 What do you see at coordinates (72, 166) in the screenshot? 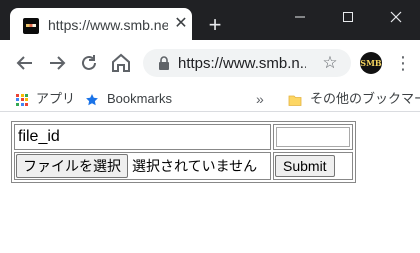
I see `choose-file-button: ファイルを選択` at bounding box center [72, 166].